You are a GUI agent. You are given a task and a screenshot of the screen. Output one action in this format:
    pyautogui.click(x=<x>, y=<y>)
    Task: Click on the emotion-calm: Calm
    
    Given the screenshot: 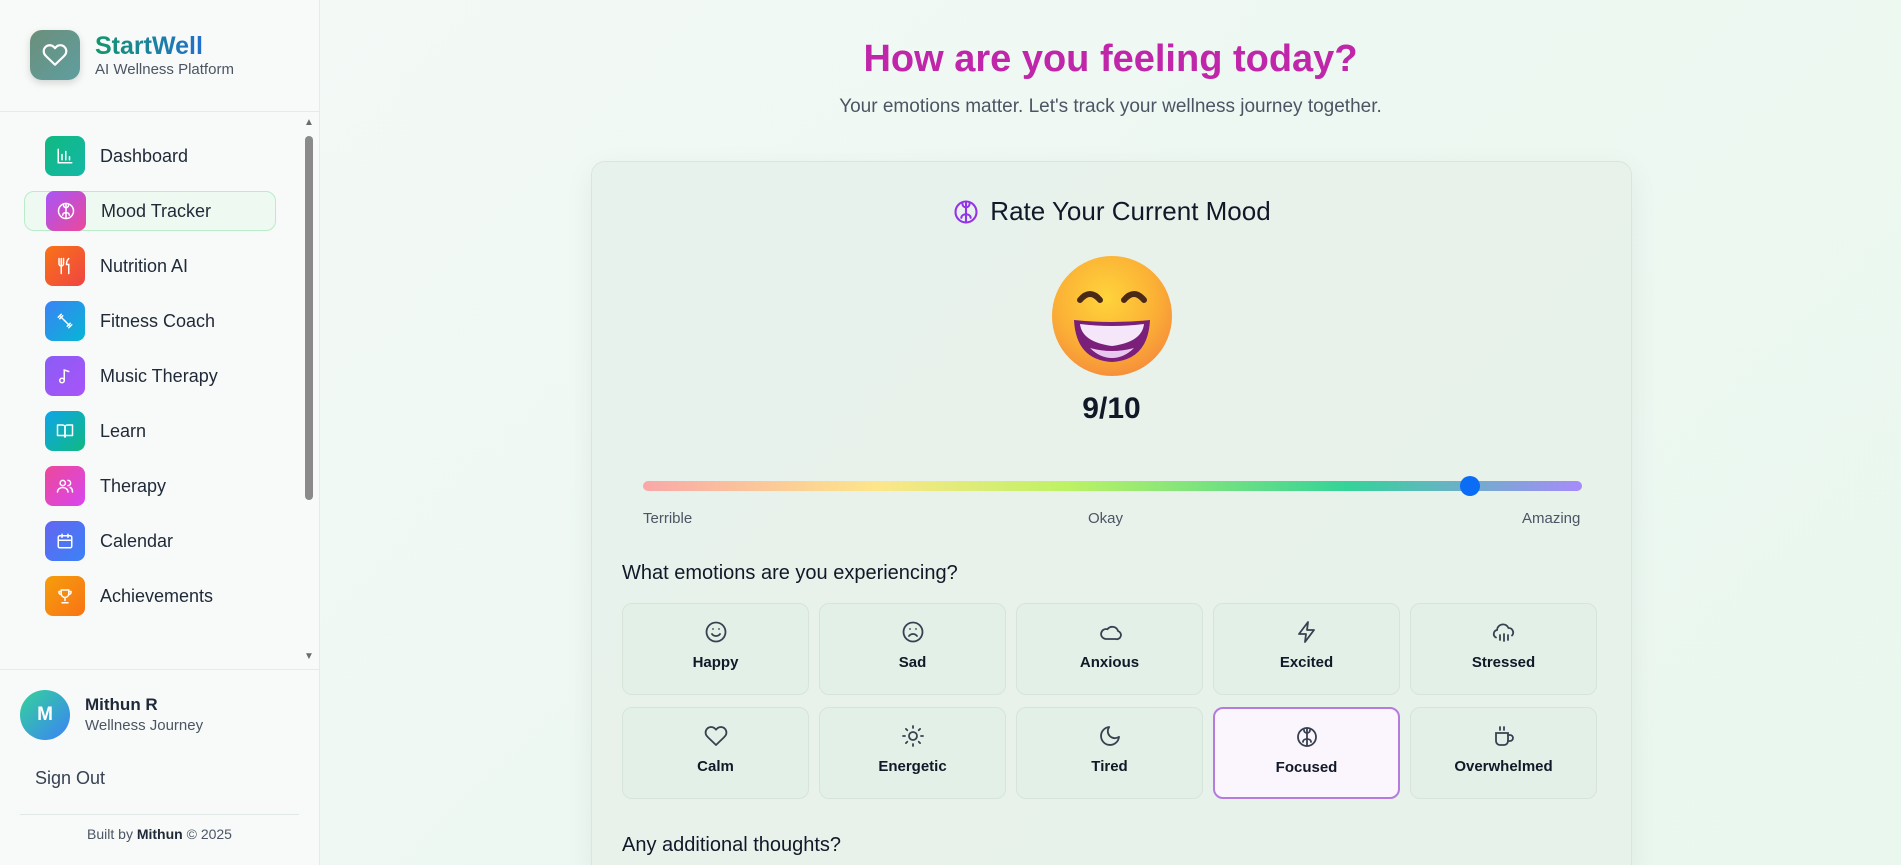 What is the action you would take?
    pyautogui.click(x=715, y=753)
    